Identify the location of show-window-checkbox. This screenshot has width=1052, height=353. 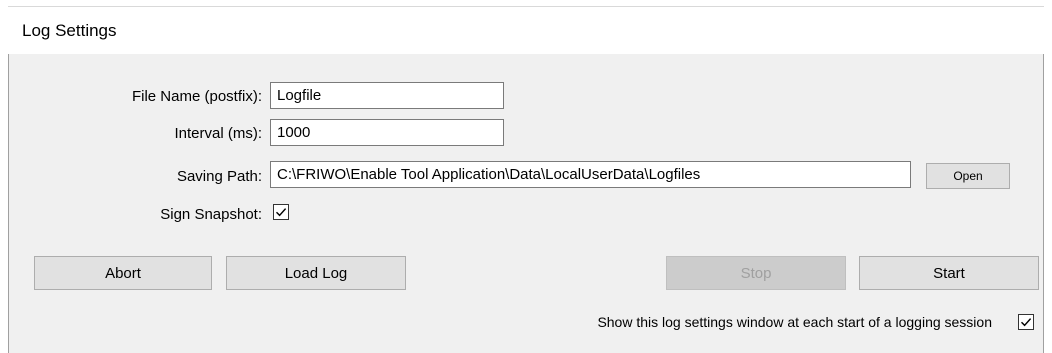
(1026, 322).